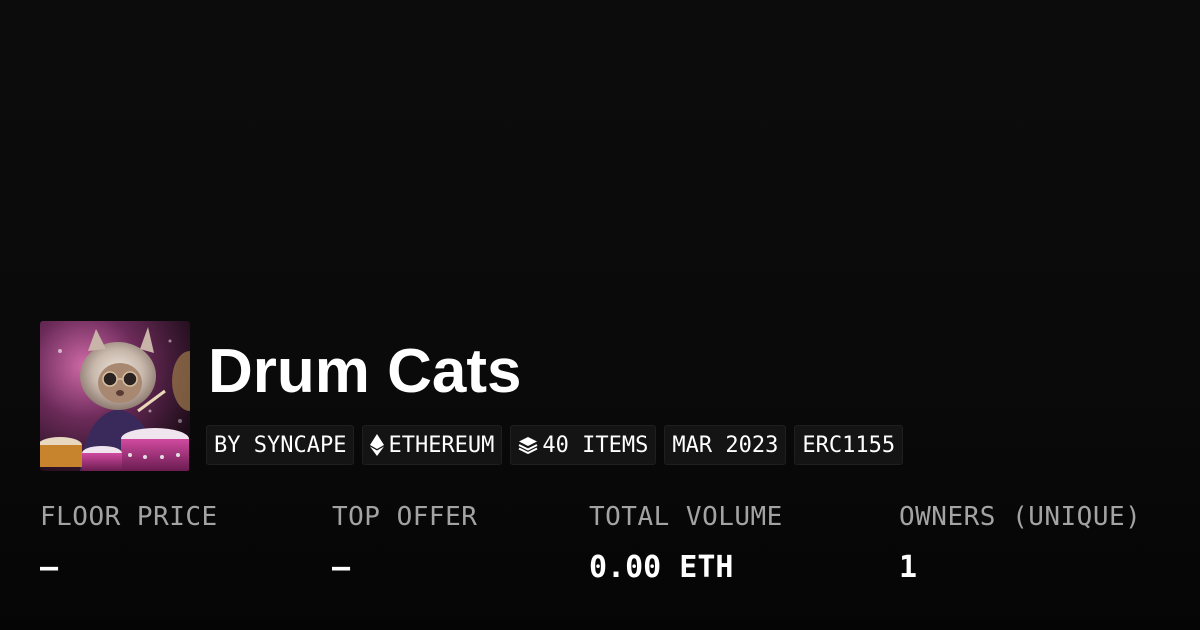 The width and height of the screenshot is (1200, 630). Describe the element at coordinates (129, 517) in the screenshot. I see `floor-price-label: FLOOR PRICE` at that location.